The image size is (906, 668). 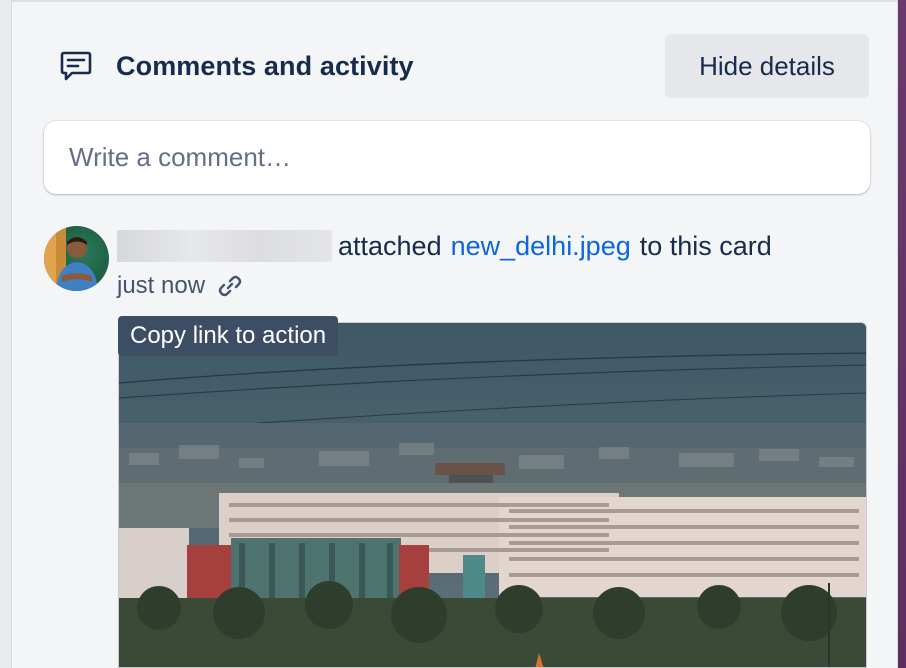 What do you see at coordinates (902, 334) in the screenshot?
I see `board-background-strip` at bounding box center [902, 334].